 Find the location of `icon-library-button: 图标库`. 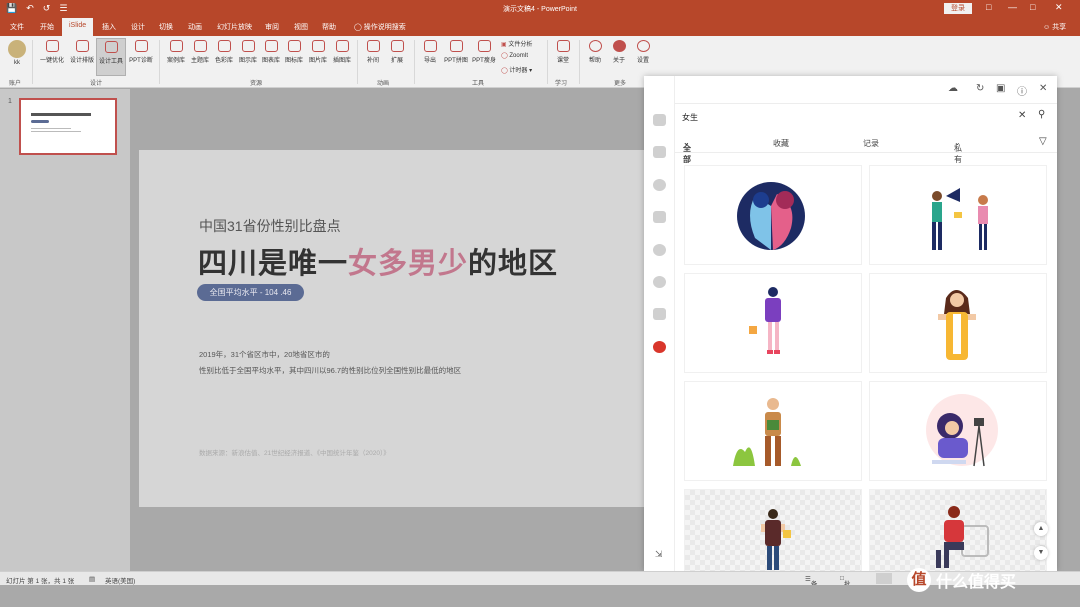

icon-library-button: 图标库 is located at coordinates (294, 52).